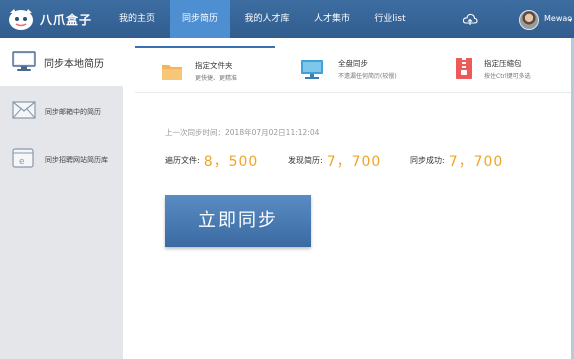 Image resolution: width=574 pixels, height=359 pixels. I want to click on folder-icon, so click(172, 72).